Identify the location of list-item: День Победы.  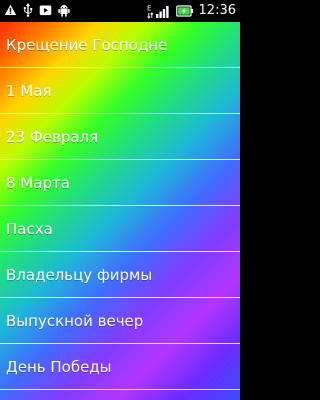
(120, 367).